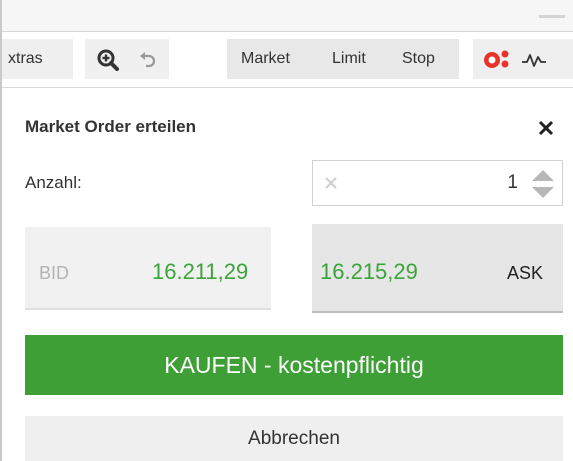 This screenshot has height=461, width=573. I want to click on indicator-icon, so click(497, 60).